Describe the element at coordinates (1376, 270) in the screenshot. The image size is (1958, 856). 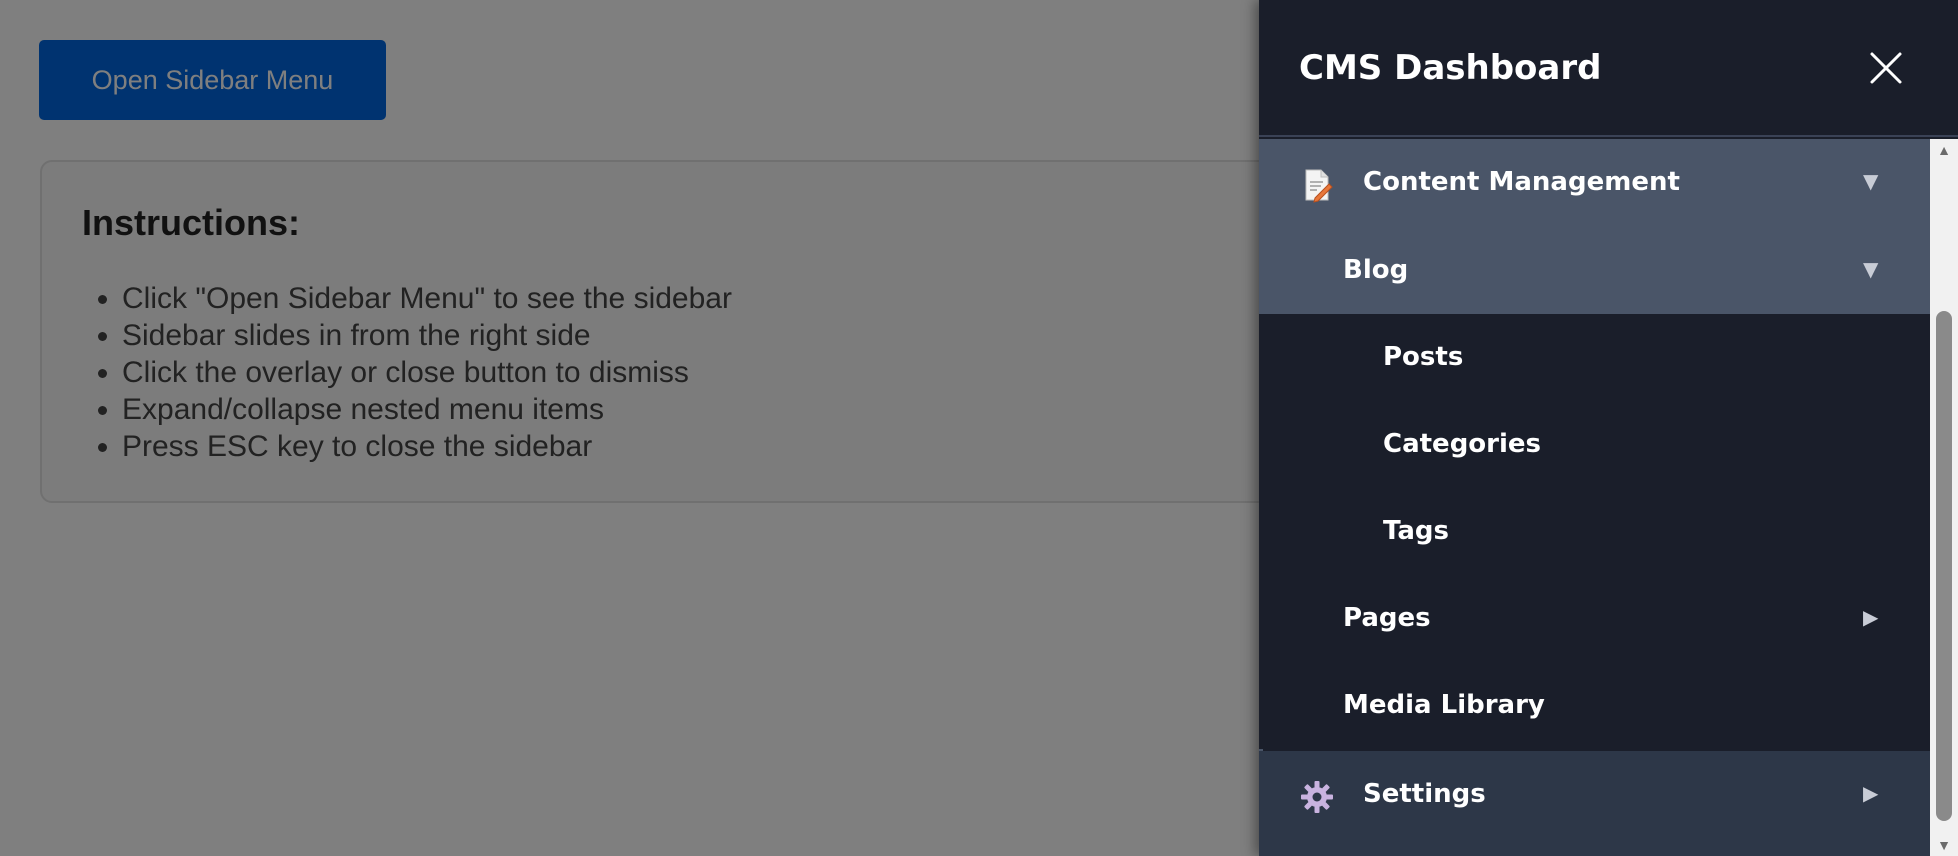
I see `menu-item-label: Blog` at that location.